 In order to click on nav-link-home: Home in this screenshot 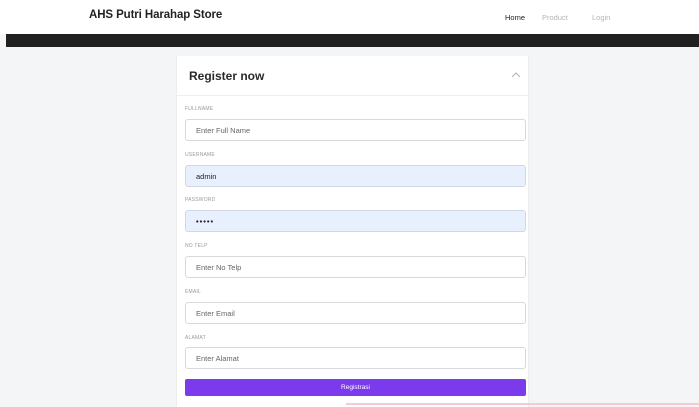, I will do `click(515, 17)`.